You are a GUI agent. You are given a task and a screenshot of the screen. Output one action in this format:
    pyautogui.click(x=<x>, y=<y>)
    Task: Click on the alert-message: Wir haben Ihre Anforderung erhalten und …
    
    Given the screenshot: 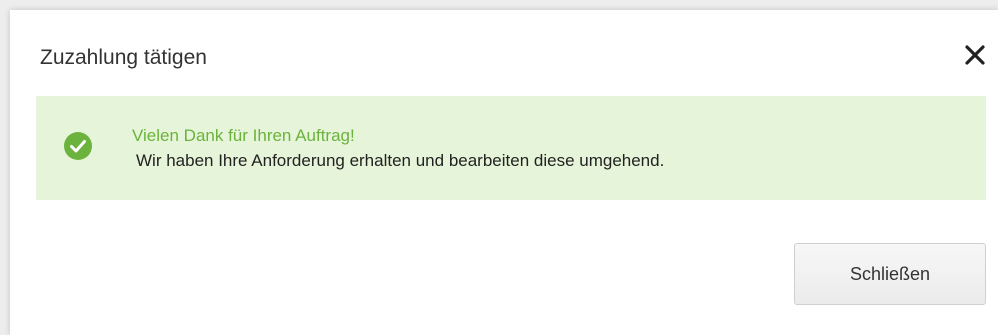 What is the action you would take?
    pyautogui.click(x=400, y=160)
    